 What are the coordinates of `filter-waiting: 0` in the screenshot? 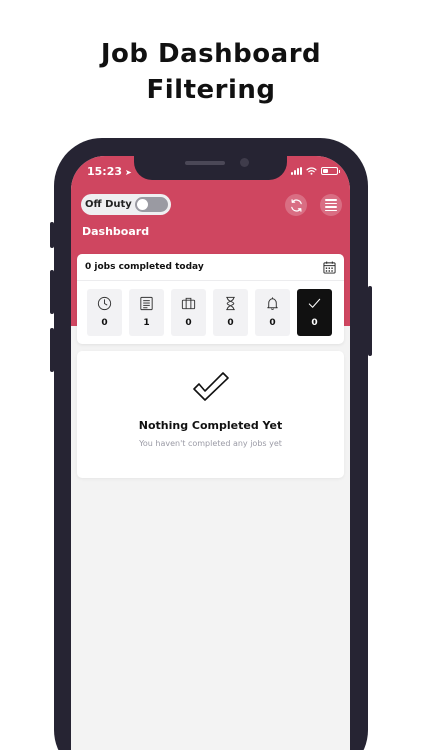 It's located at (230, 312).